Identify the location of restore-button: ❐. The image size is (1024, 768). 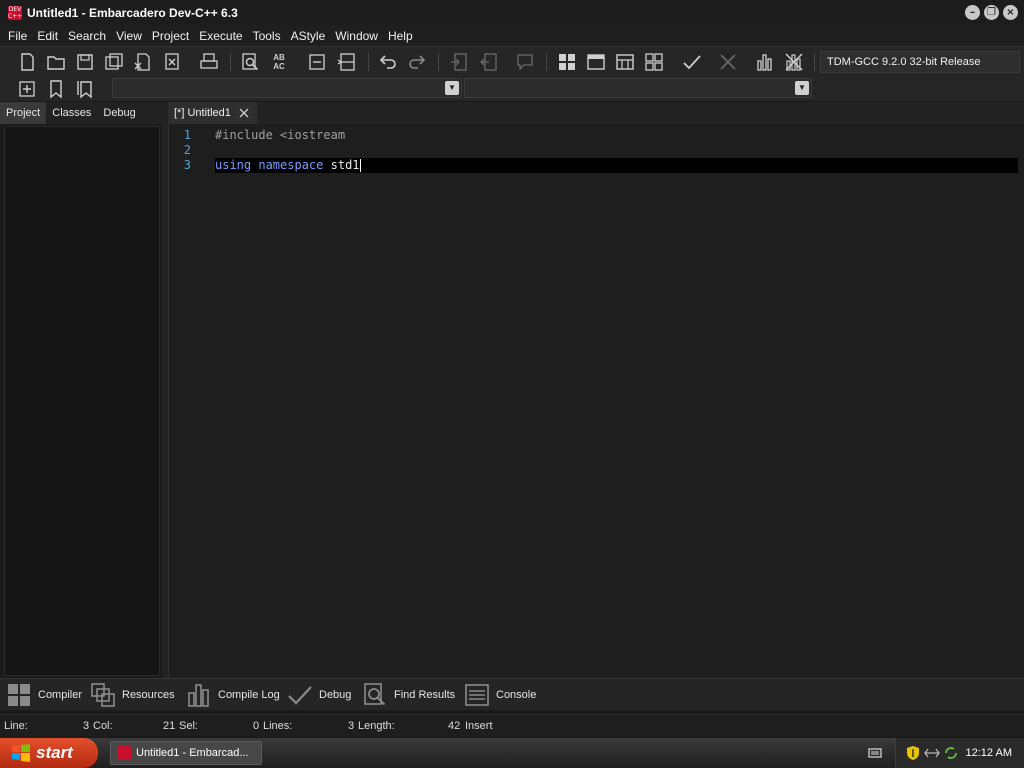
(991, 12).